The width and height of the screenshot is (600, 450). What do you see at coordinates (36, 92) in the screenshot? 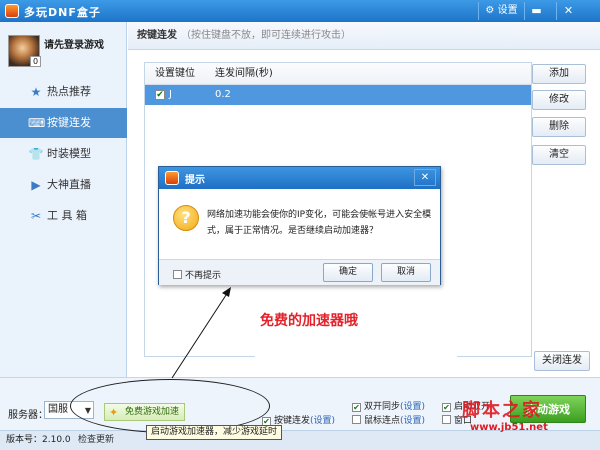
I see `star-icon: ★` at bounding box center [36, 92].